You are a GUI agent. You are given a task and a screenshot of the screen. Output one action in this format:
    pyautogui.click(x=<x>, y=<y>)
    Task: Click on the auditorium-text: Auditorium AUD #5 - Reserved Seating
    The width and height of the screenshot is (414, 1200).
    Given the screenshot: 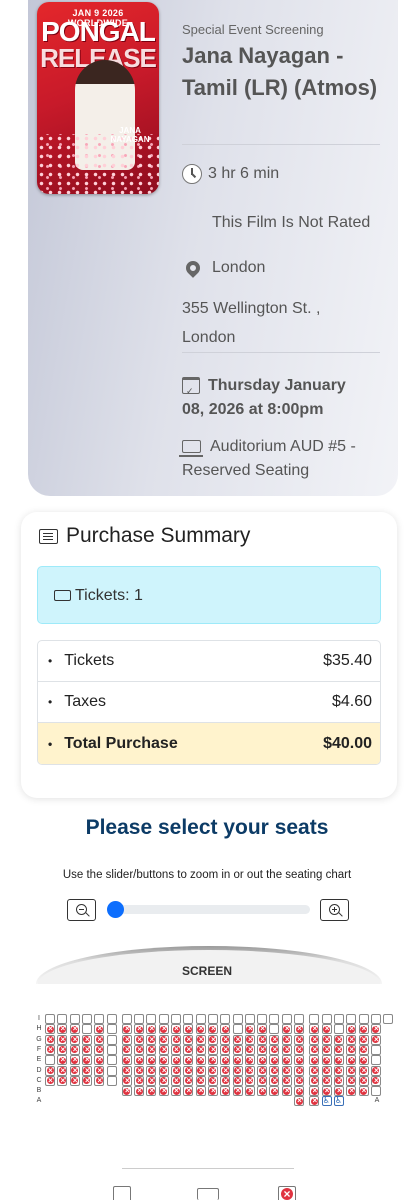 What is the action you would take?
    pyautogui.click(x=269, y=458)
    